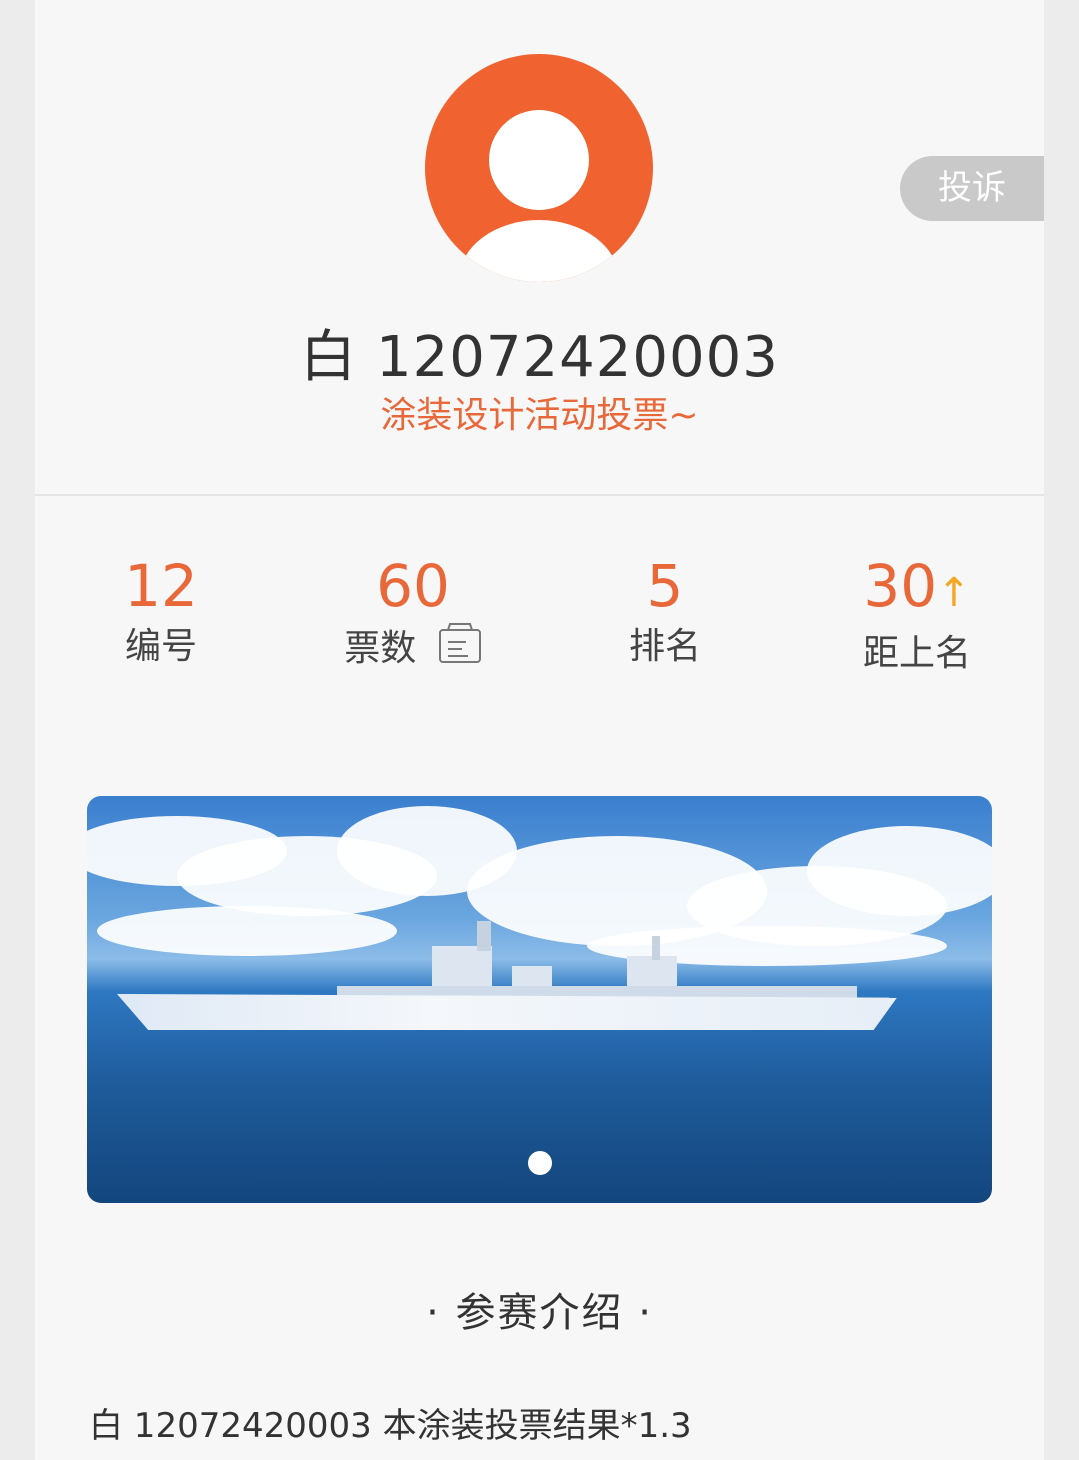  I want to click on stat-votes-label: 票数, so click(380, 648).